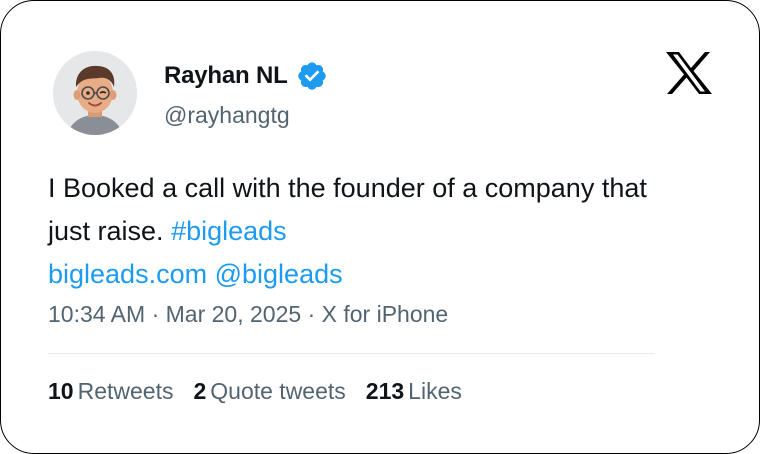 The image size is (760, 454). I want to click on hashtag-link: #bigleads, so click(229, 231).